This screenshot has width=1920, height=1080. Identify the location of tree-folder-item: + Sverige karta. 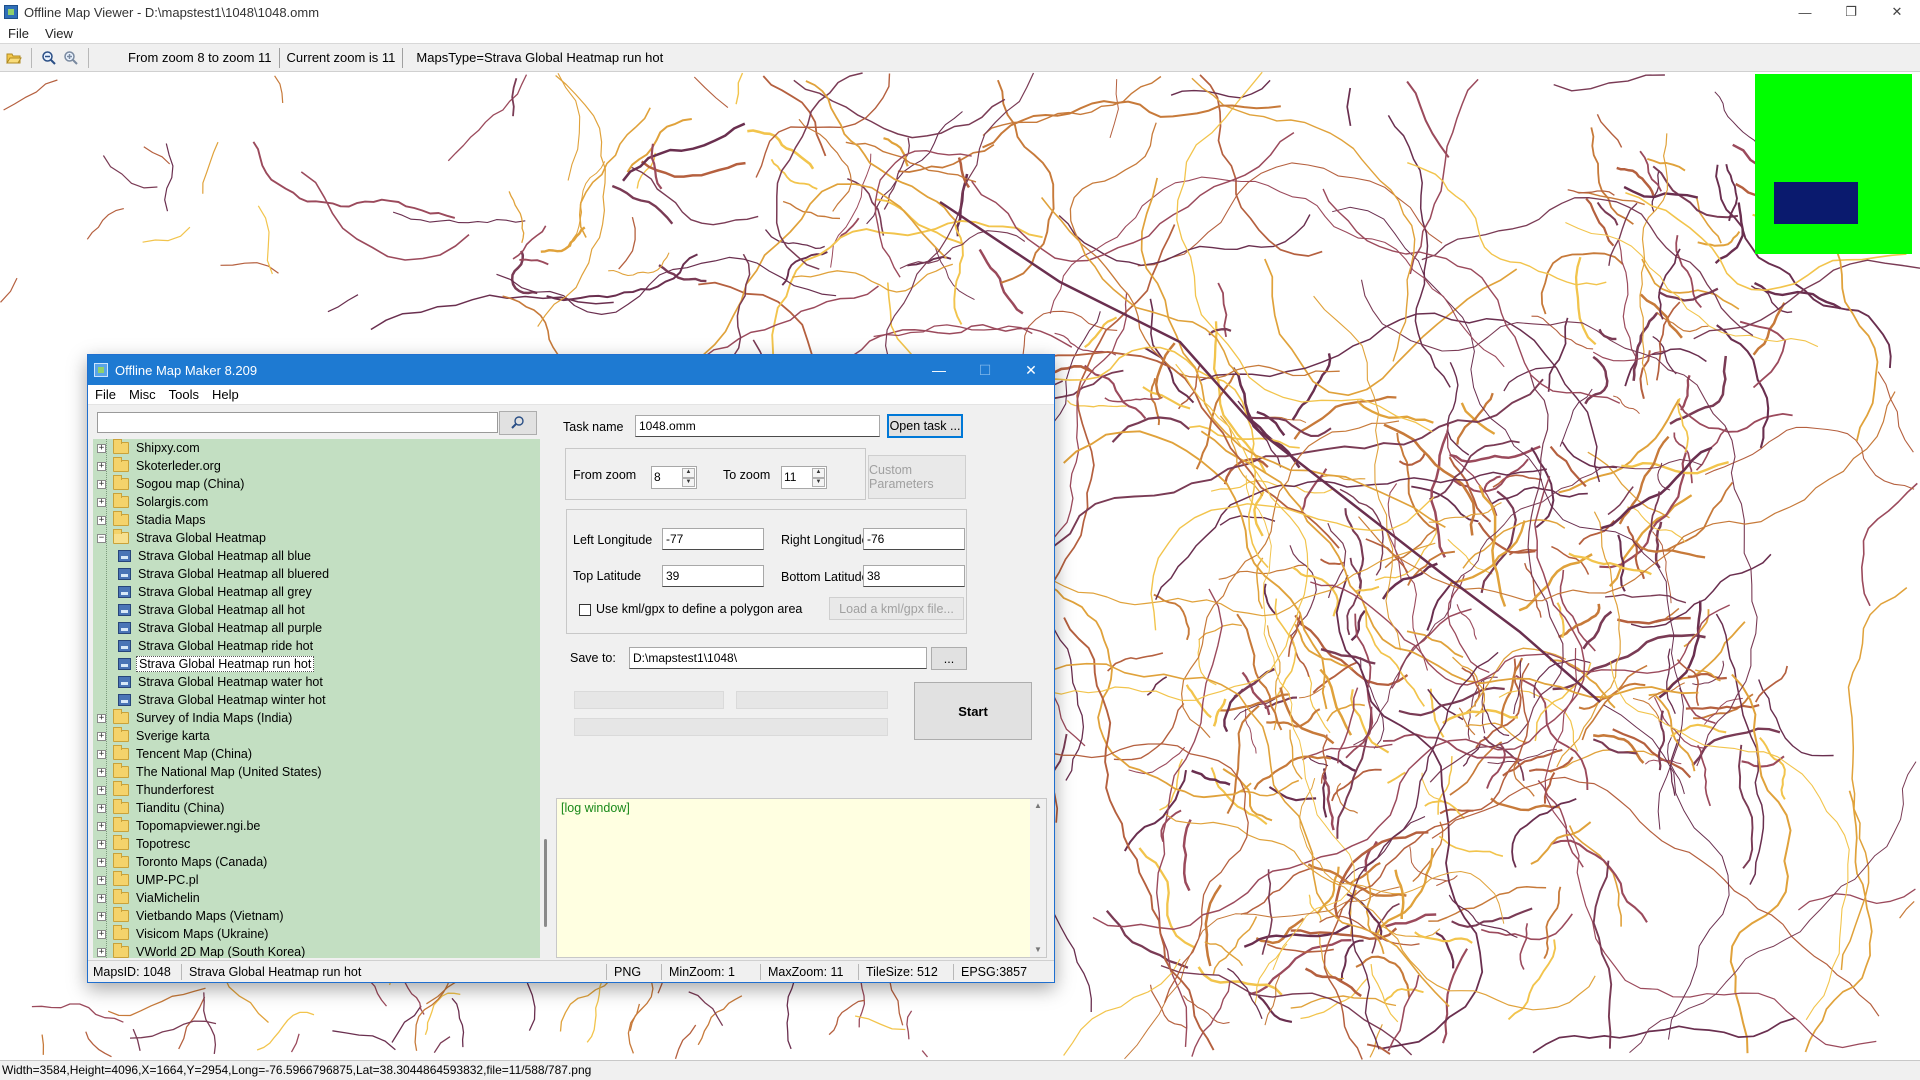
(152, 736).